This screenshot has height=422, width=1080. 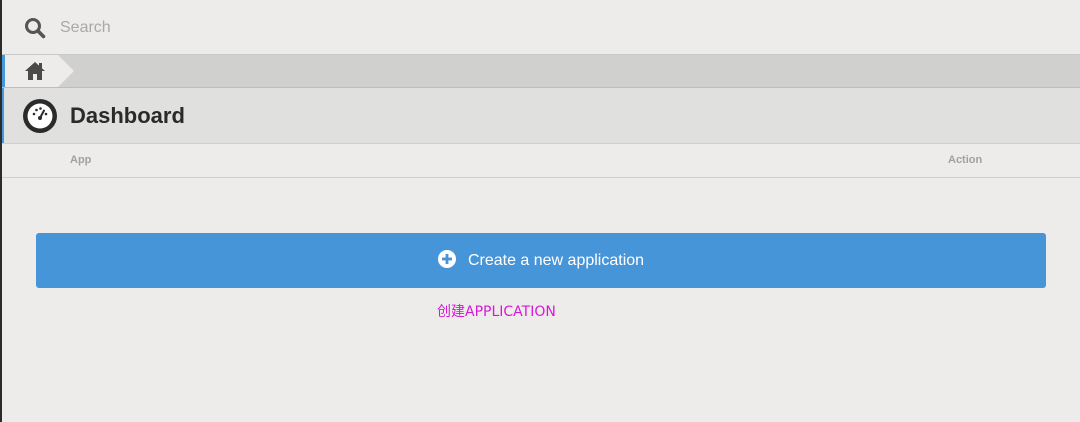 What do you see at coordinates (965, 160) in the screenshot?
I see `column-header-action: Action` at bounding box center [965, 160].